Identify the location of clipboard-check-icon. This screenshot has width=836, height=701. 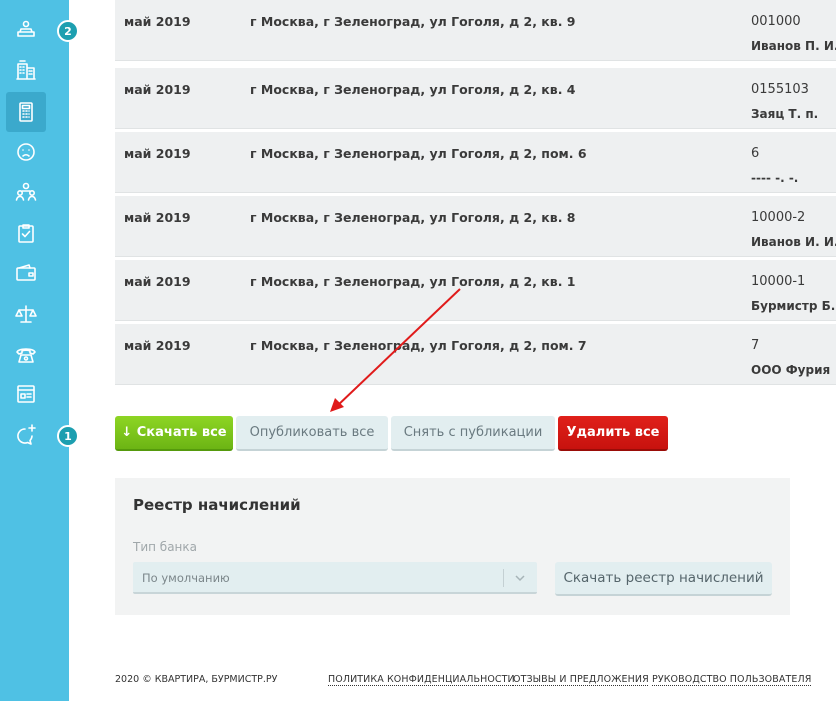
(26, 233).